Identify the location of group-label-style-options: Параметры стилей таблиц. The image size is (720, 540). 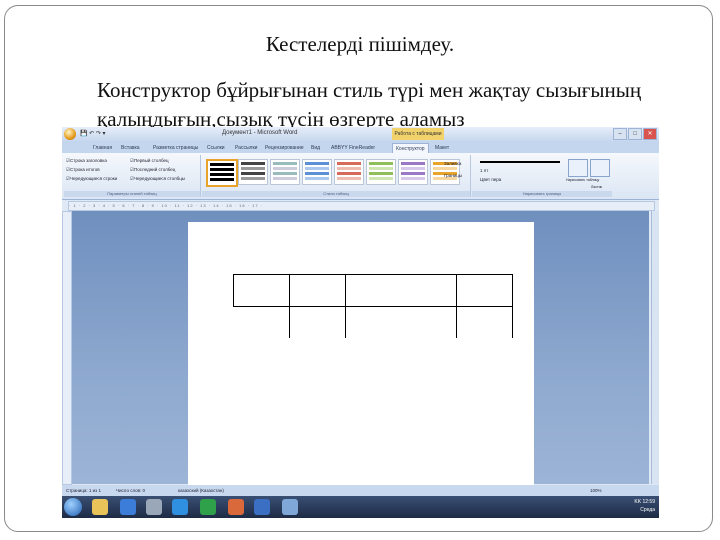
(132, 194).